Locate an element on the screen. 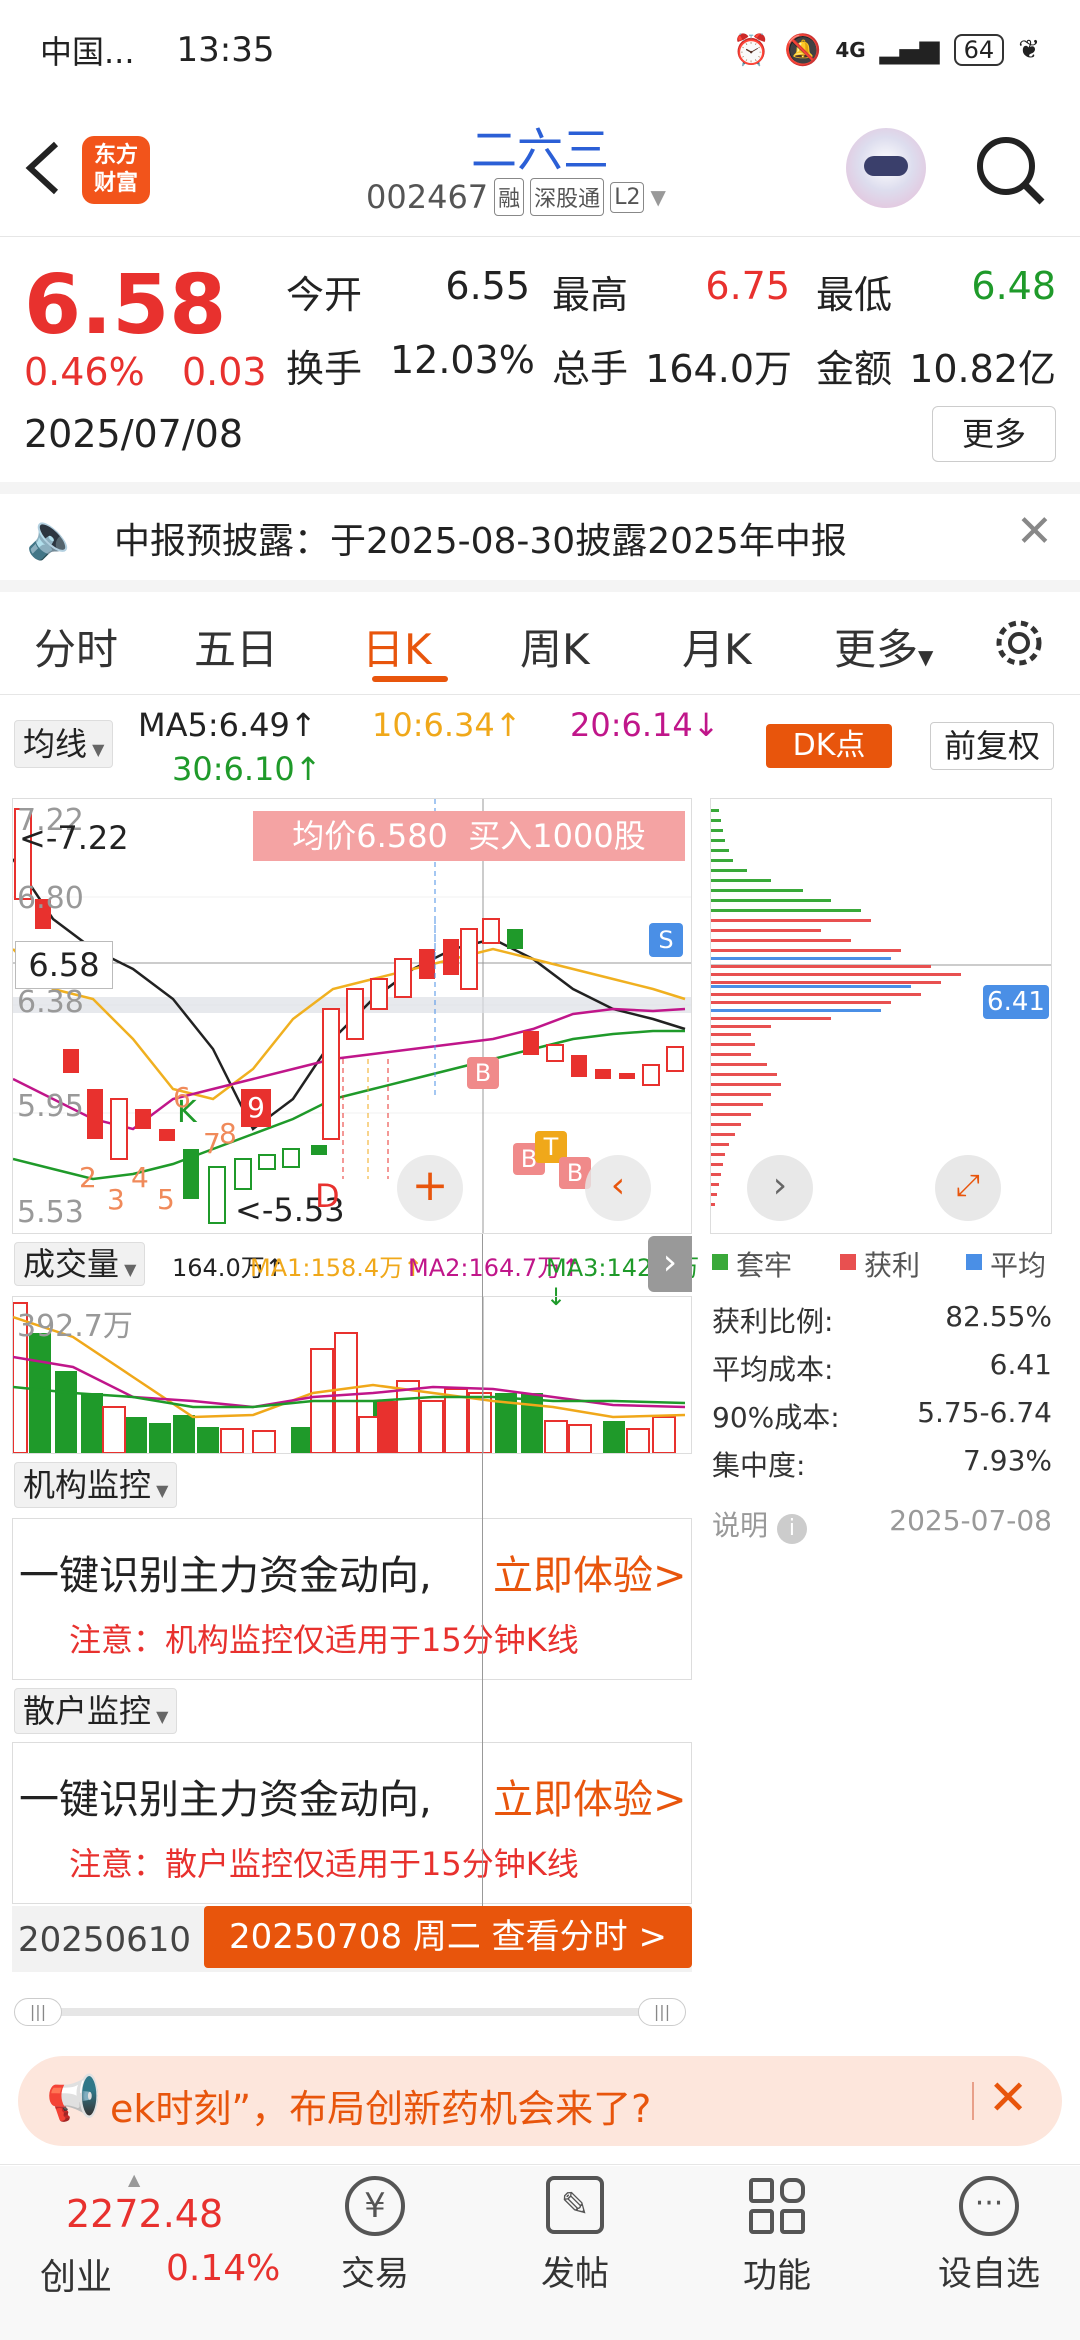  network-label: 4G is located at coordinates (850, 50).